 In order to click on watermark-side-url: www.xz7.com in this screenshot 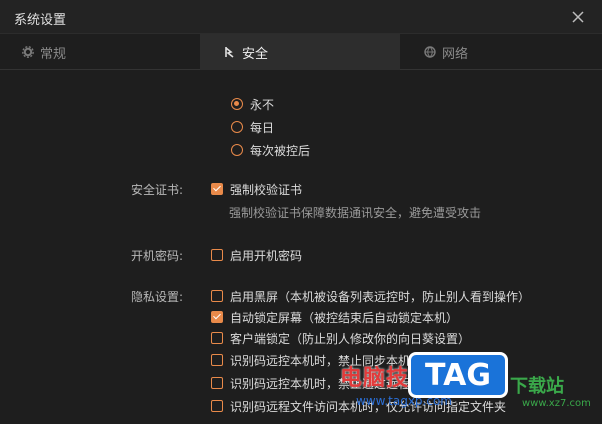, I will do `click(556, 403)`.